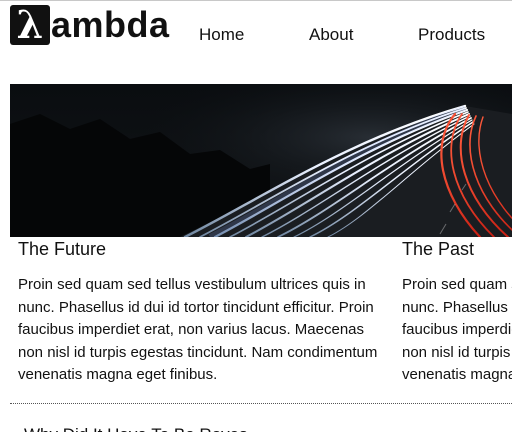 This screenshot has height=432, width=512. What do you see at coordinates (331, 35) in the screenshot?
I see `nav-link-about: About` at bounding box center [331, 35].